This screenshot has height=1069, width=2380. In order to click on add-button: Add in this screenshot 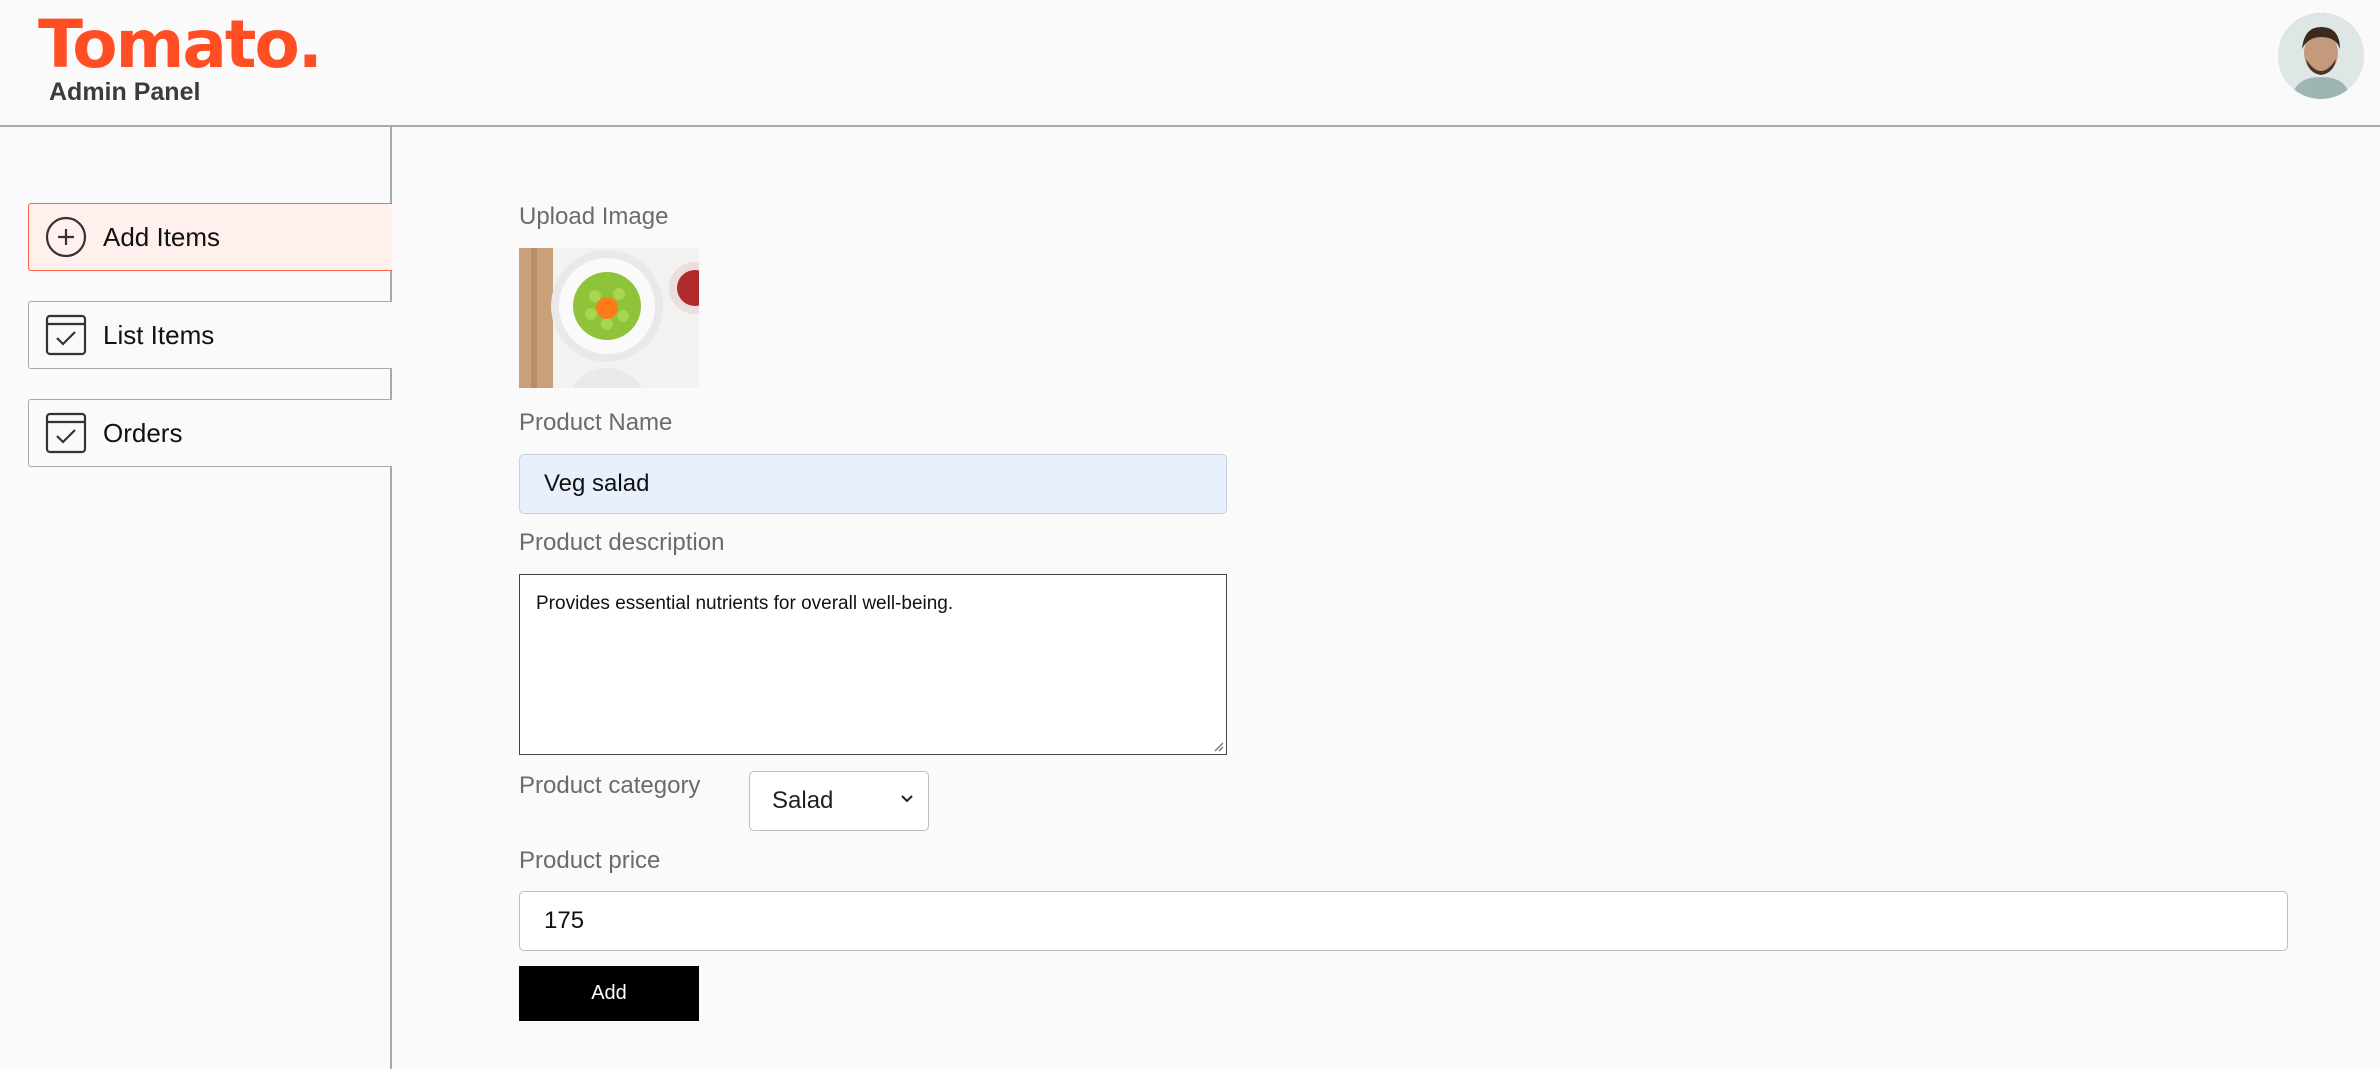, I will do `click(609, 993)`.